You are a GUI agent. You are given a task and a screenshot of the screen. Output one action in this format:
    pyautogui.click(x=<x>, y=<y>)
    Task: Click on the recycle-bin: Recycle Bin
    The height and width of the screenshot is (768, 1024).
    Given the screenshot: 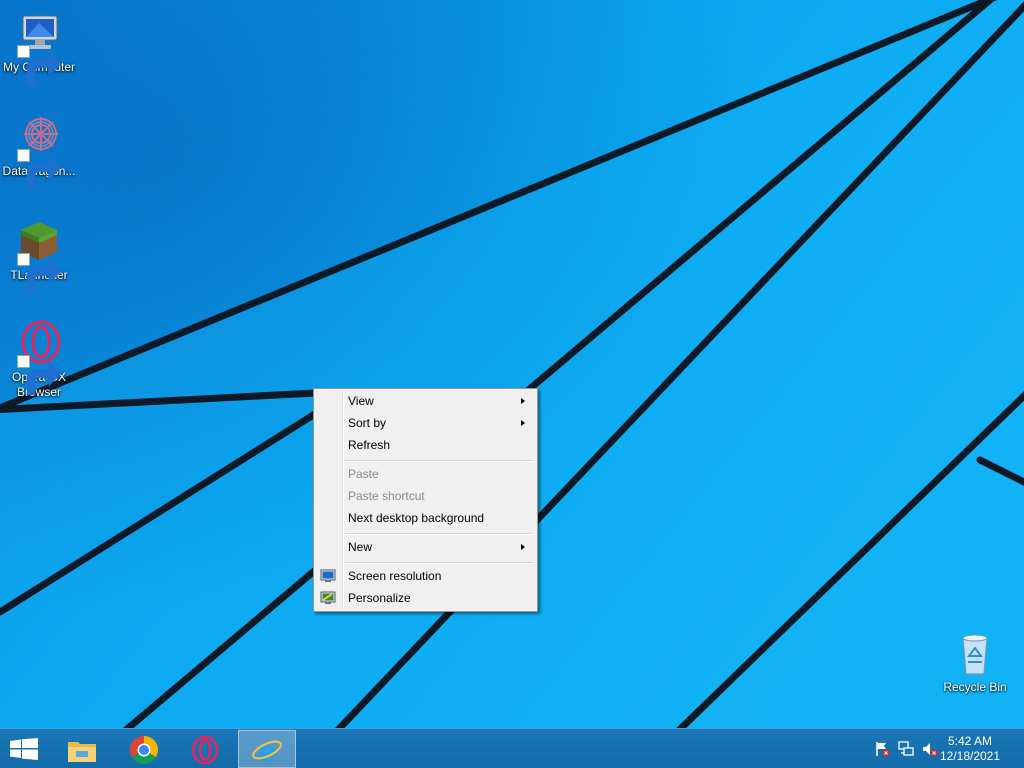 What is the action you would take?
    pyautogui.click(x=975, y=662)
    